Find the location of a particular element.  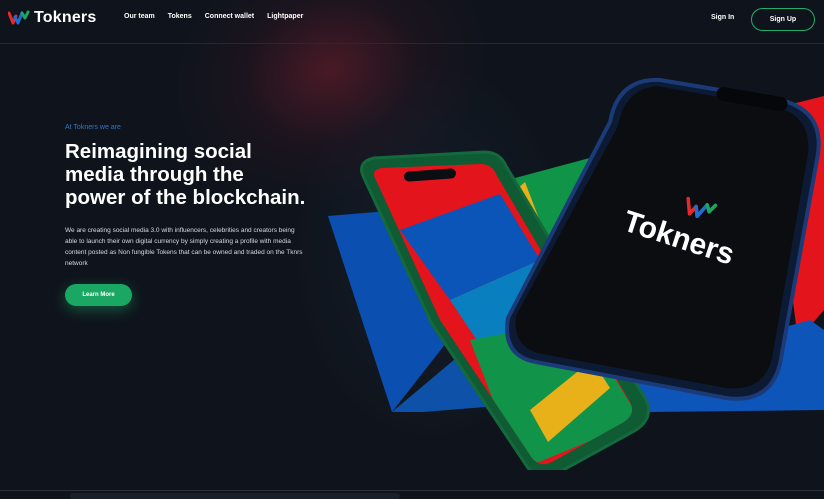

nav-tokens: Tokens is located at coordinates (180, 16).